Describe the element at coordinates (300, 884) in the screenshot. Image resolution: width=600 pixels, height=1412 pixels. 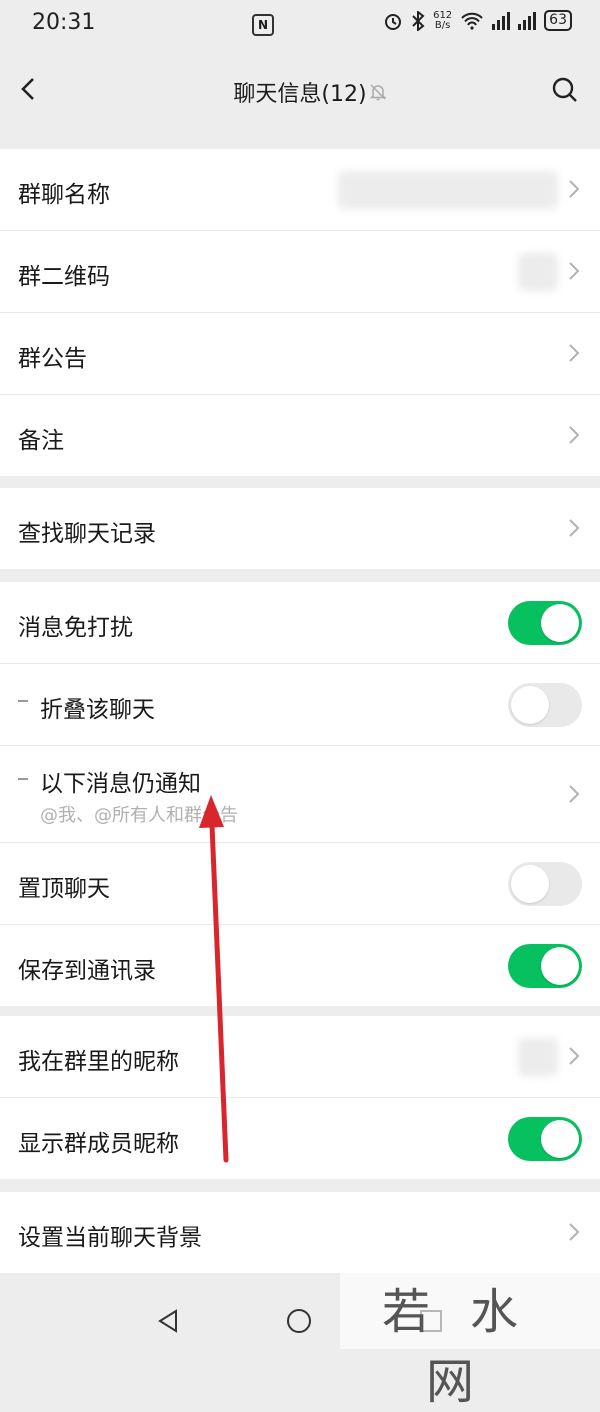
I see `pin-chat-row: 置顶聊天` at that location.